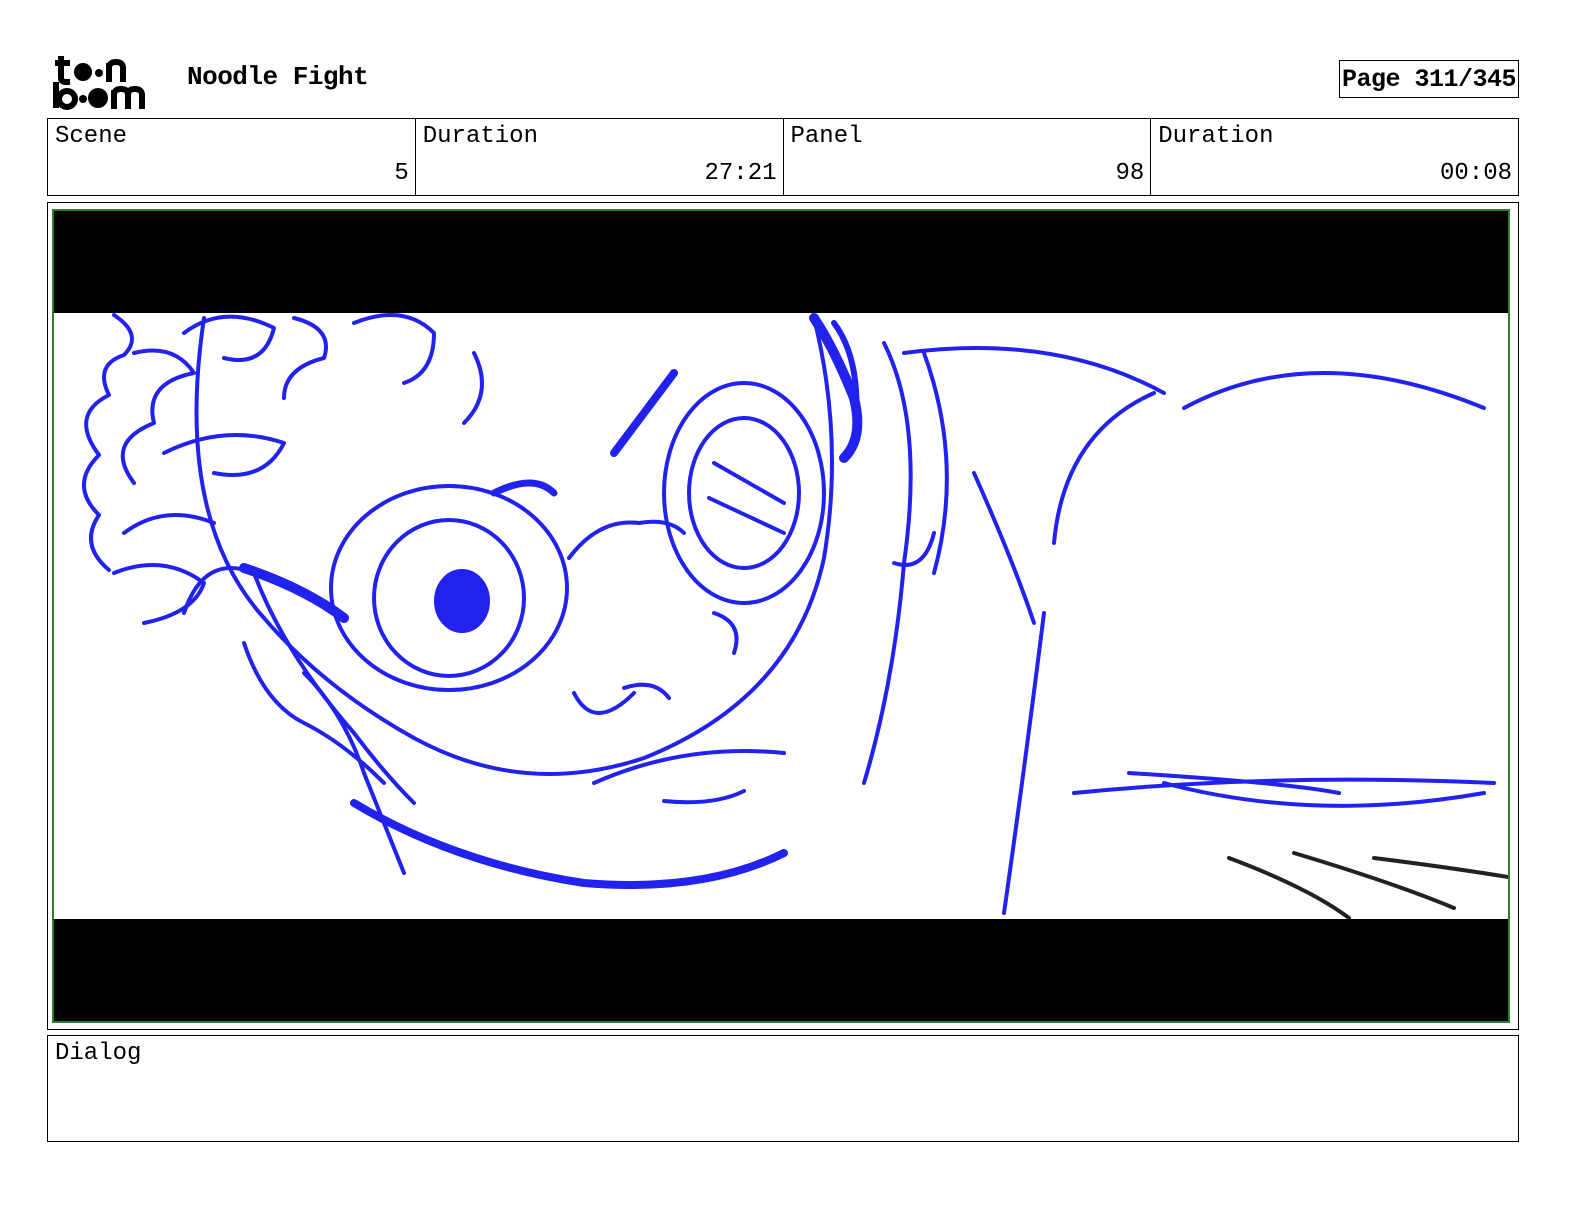 The width and height of the screenshot is (1584, 1224). I want to click on panel-value: 98, so click(1130, 173).